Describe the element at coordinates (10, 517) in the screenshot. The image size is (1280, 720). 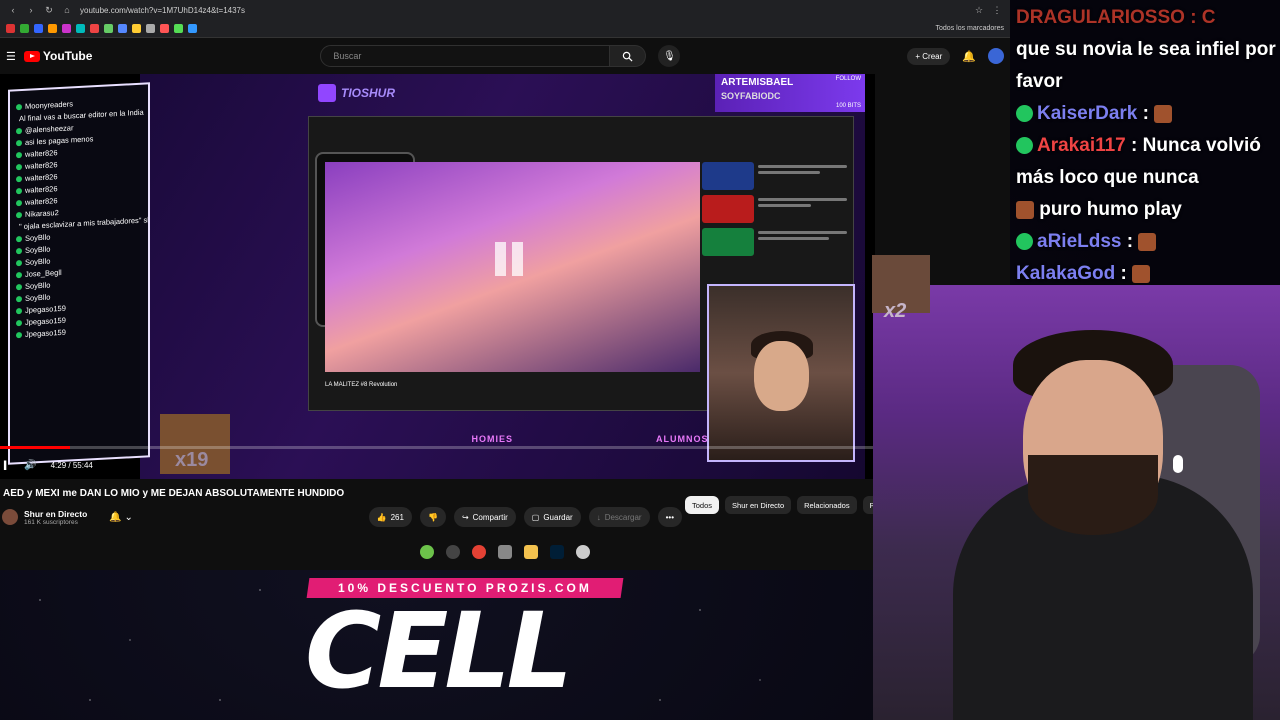
I see `channel-avatar` at that location.